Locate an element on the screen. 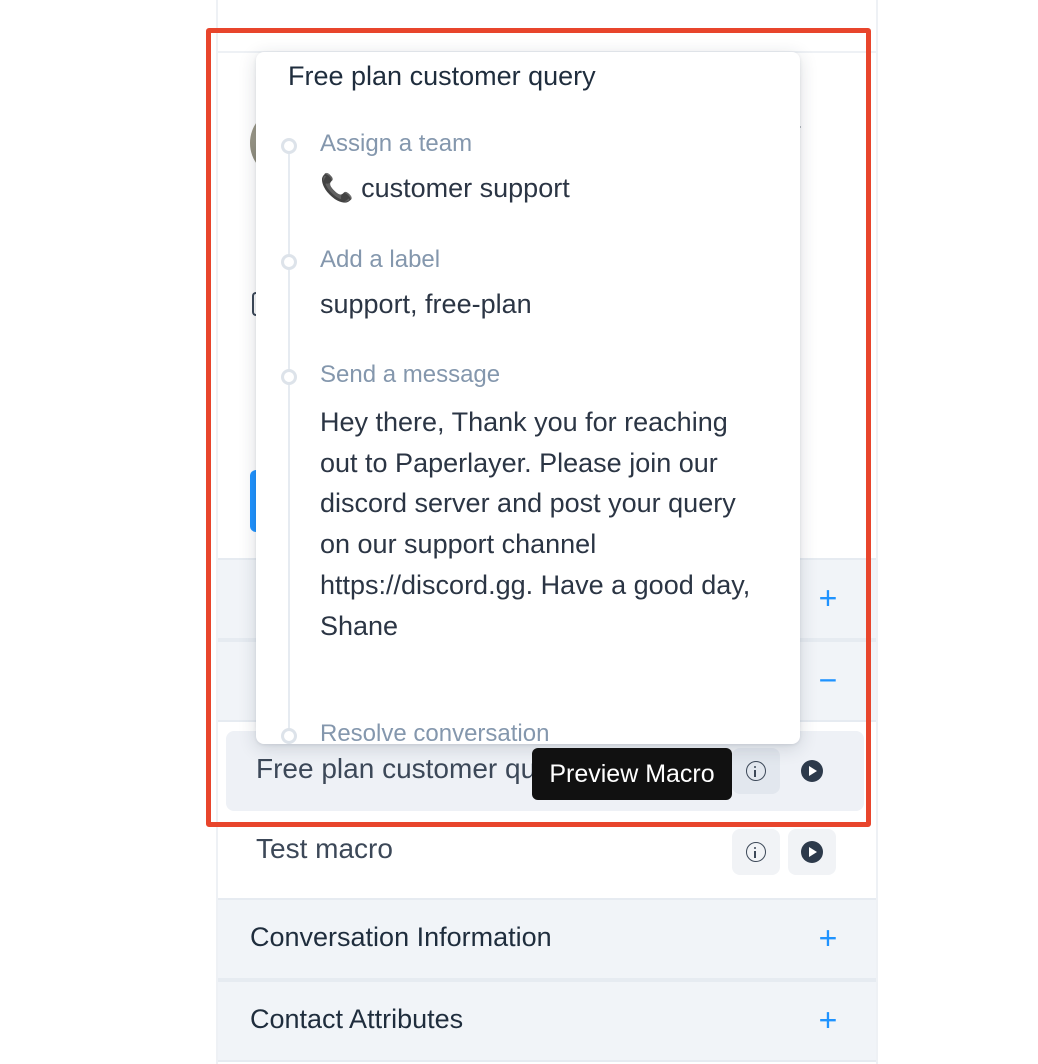 The image size is (1038, 1064). step-label: Add a label is located at coordinates (380, 259).